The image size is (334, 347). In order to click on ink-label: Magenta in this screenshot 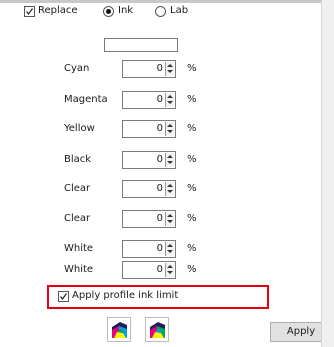, I will do `click(86, 99)`.